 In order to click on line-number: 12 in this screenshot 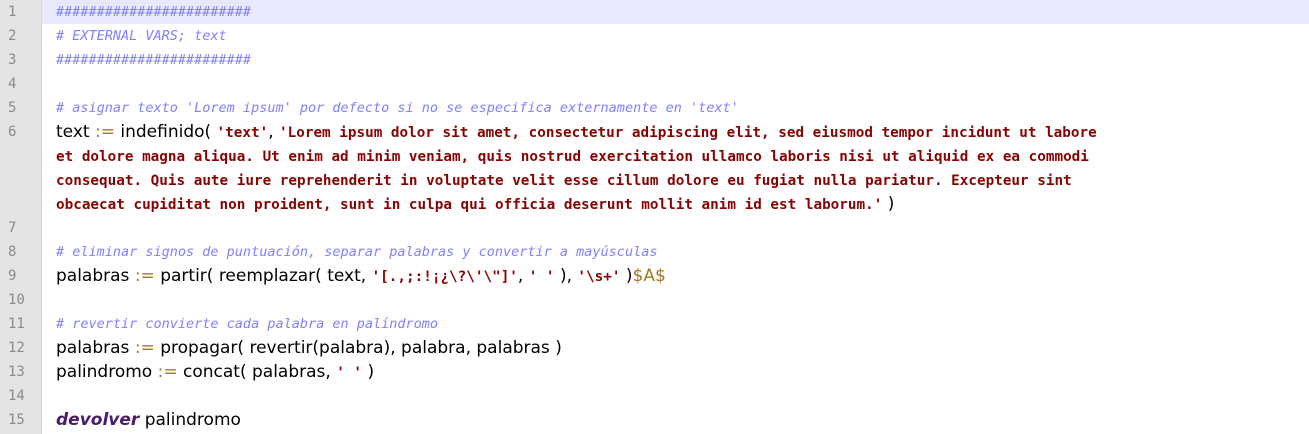, I will do `click(16, 348)`.